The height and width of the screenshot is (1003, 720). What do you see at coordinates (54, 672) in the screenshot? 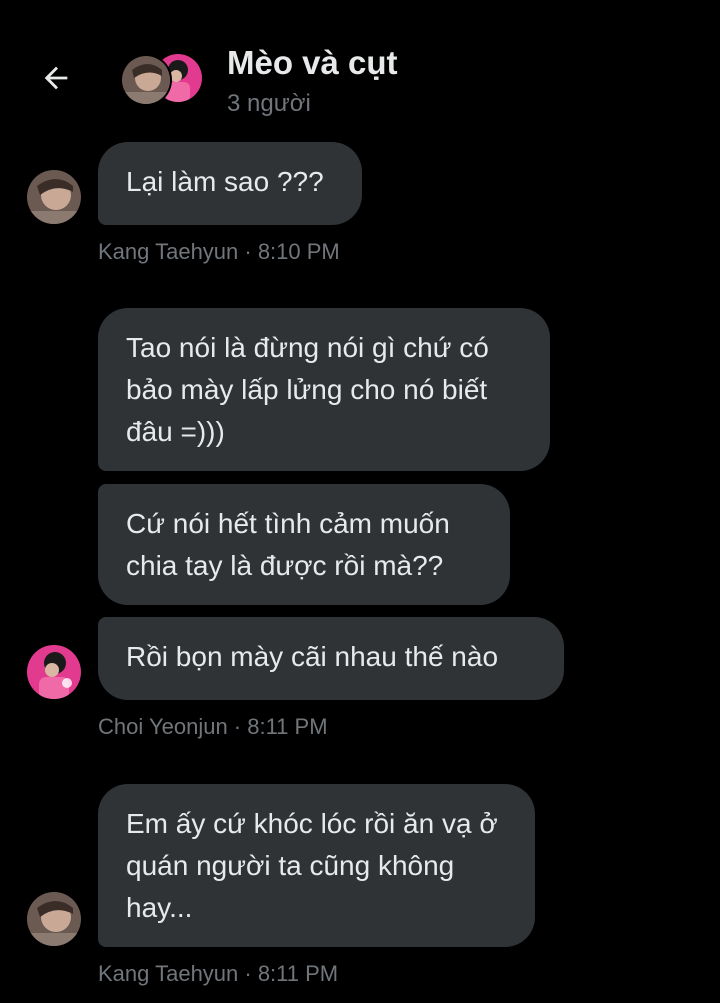
I see `avatar-choi-yeonjun` at bounding box center [54, 672].